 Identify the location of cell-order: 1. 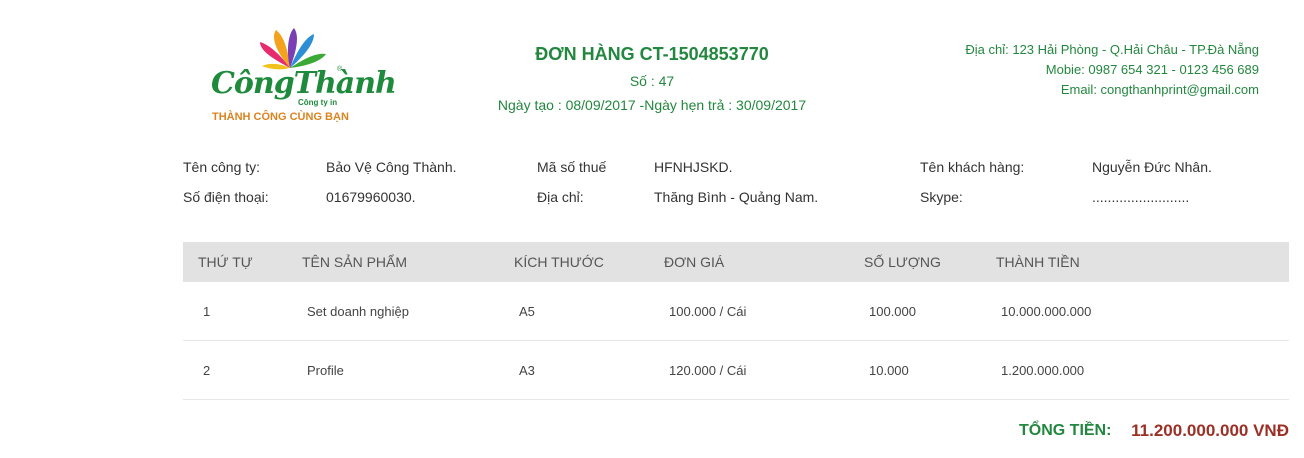
(207, 311).